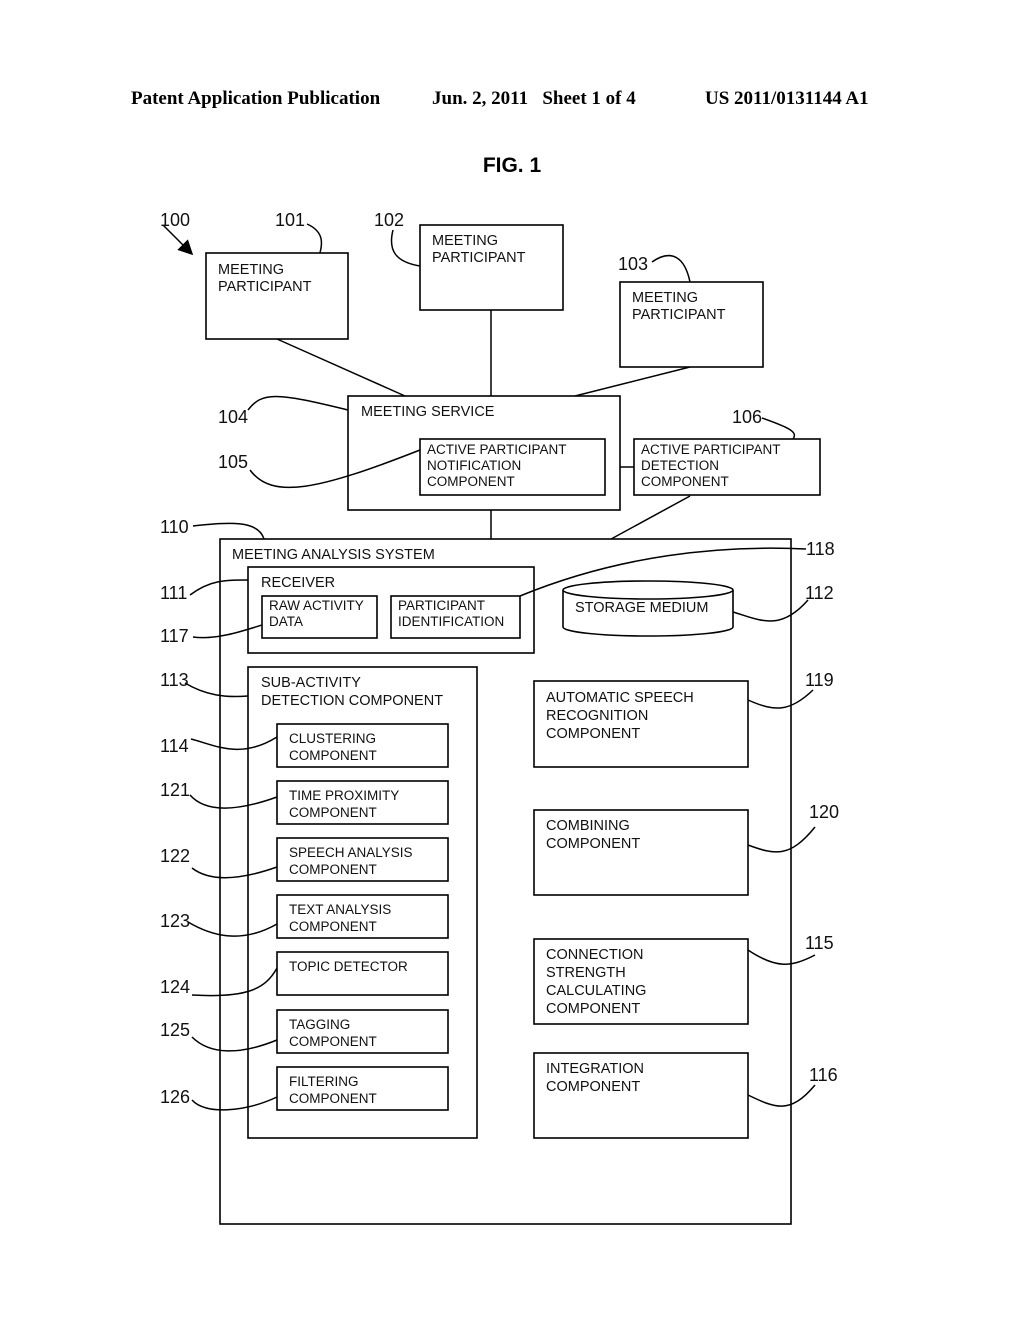 This screenshot has width=1024, height=1320. What do you see at coordinates (319, 1024) in the screenshot?
I see `label-line: TAGGING` at bounding box center [319, 1024].